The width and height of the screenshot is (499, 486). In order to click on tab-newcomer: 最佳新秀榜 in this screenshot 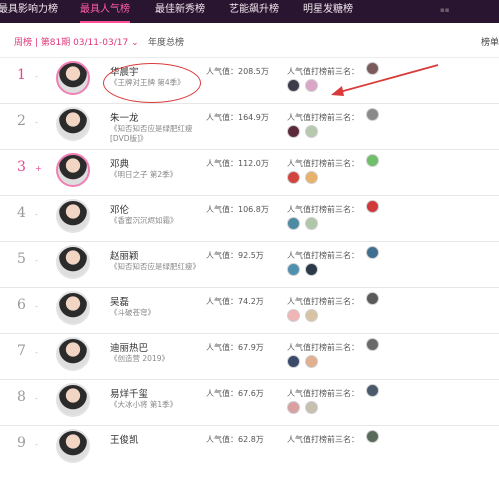, I will do `click(180, 11)`.